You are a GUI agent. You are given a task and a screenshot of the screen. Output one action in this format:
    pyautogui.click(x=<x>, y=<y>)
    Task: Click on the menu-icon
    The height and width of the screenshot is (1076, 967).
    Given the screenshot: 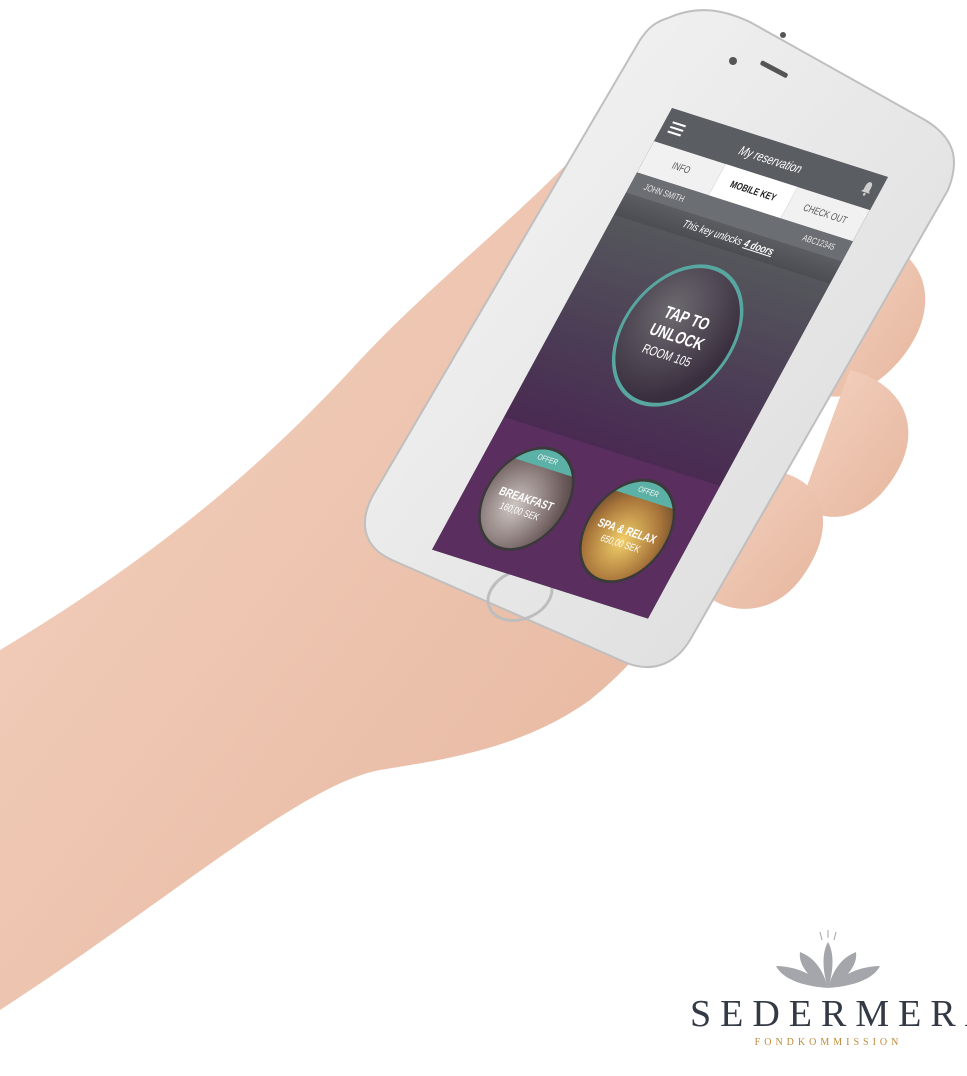 What is the action you would take?
    pyautogui.click(x=677, y=128)
    